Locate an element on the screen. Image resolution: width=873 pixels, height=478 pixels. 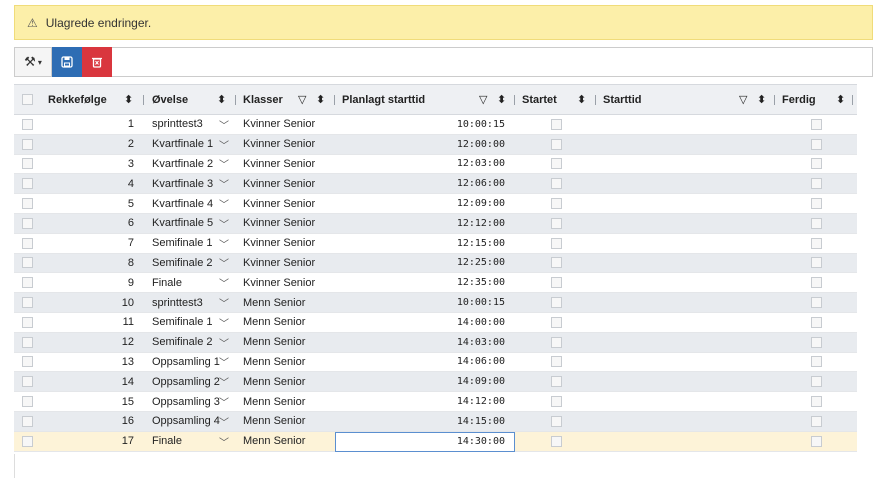
table-row: 16 Oppsamling 4 ﹀ Menn Senior 14:15:00 is located at coordinates (435, 421).